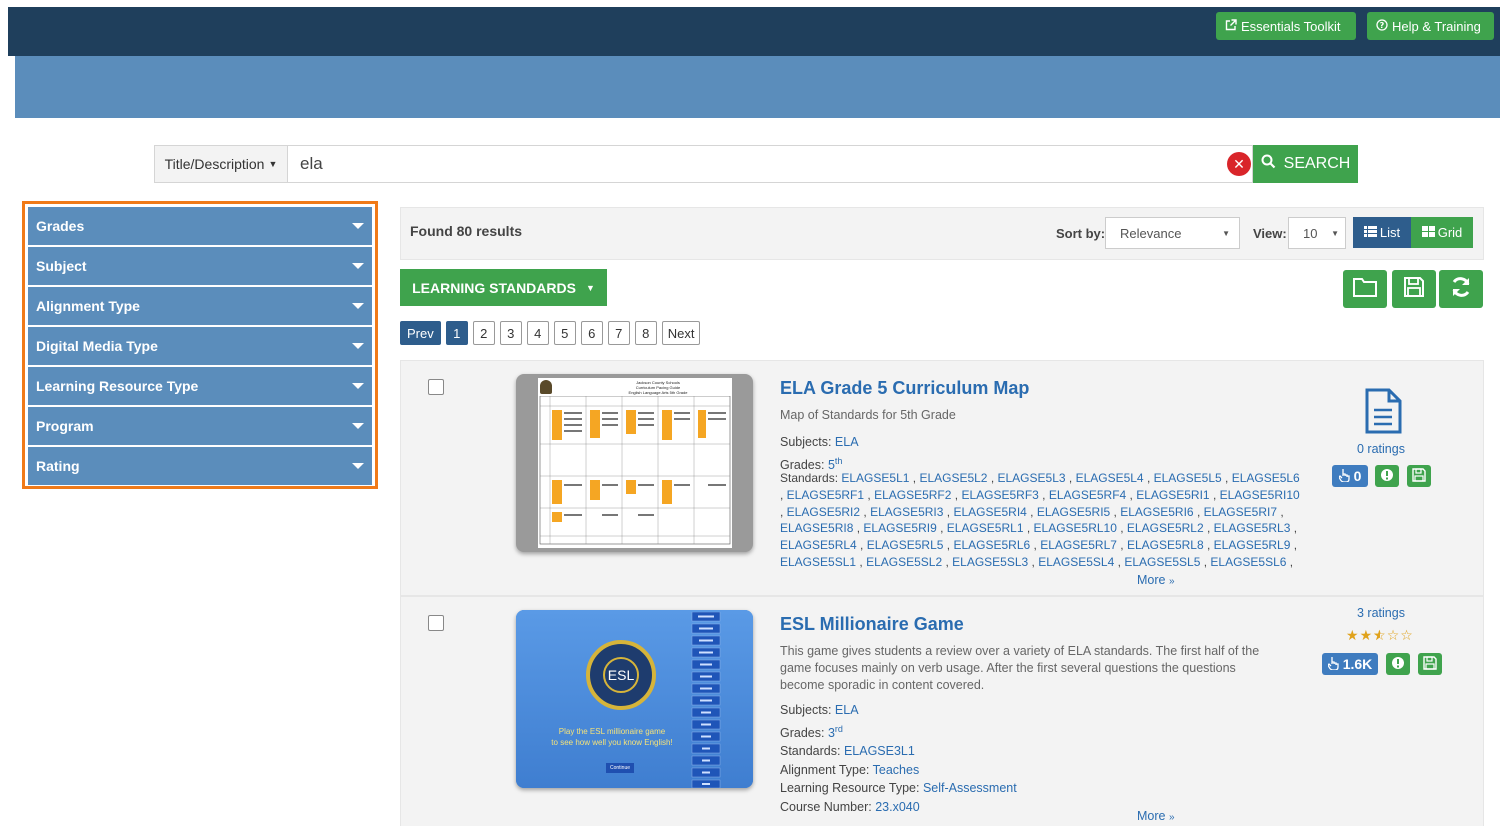 This screenshot has width=1509, height=826. What do you see at coordinates (818, 545) in the screenshot?
I see `standard-link: ELAGSE5RL4` at bounding box center [818, 545].